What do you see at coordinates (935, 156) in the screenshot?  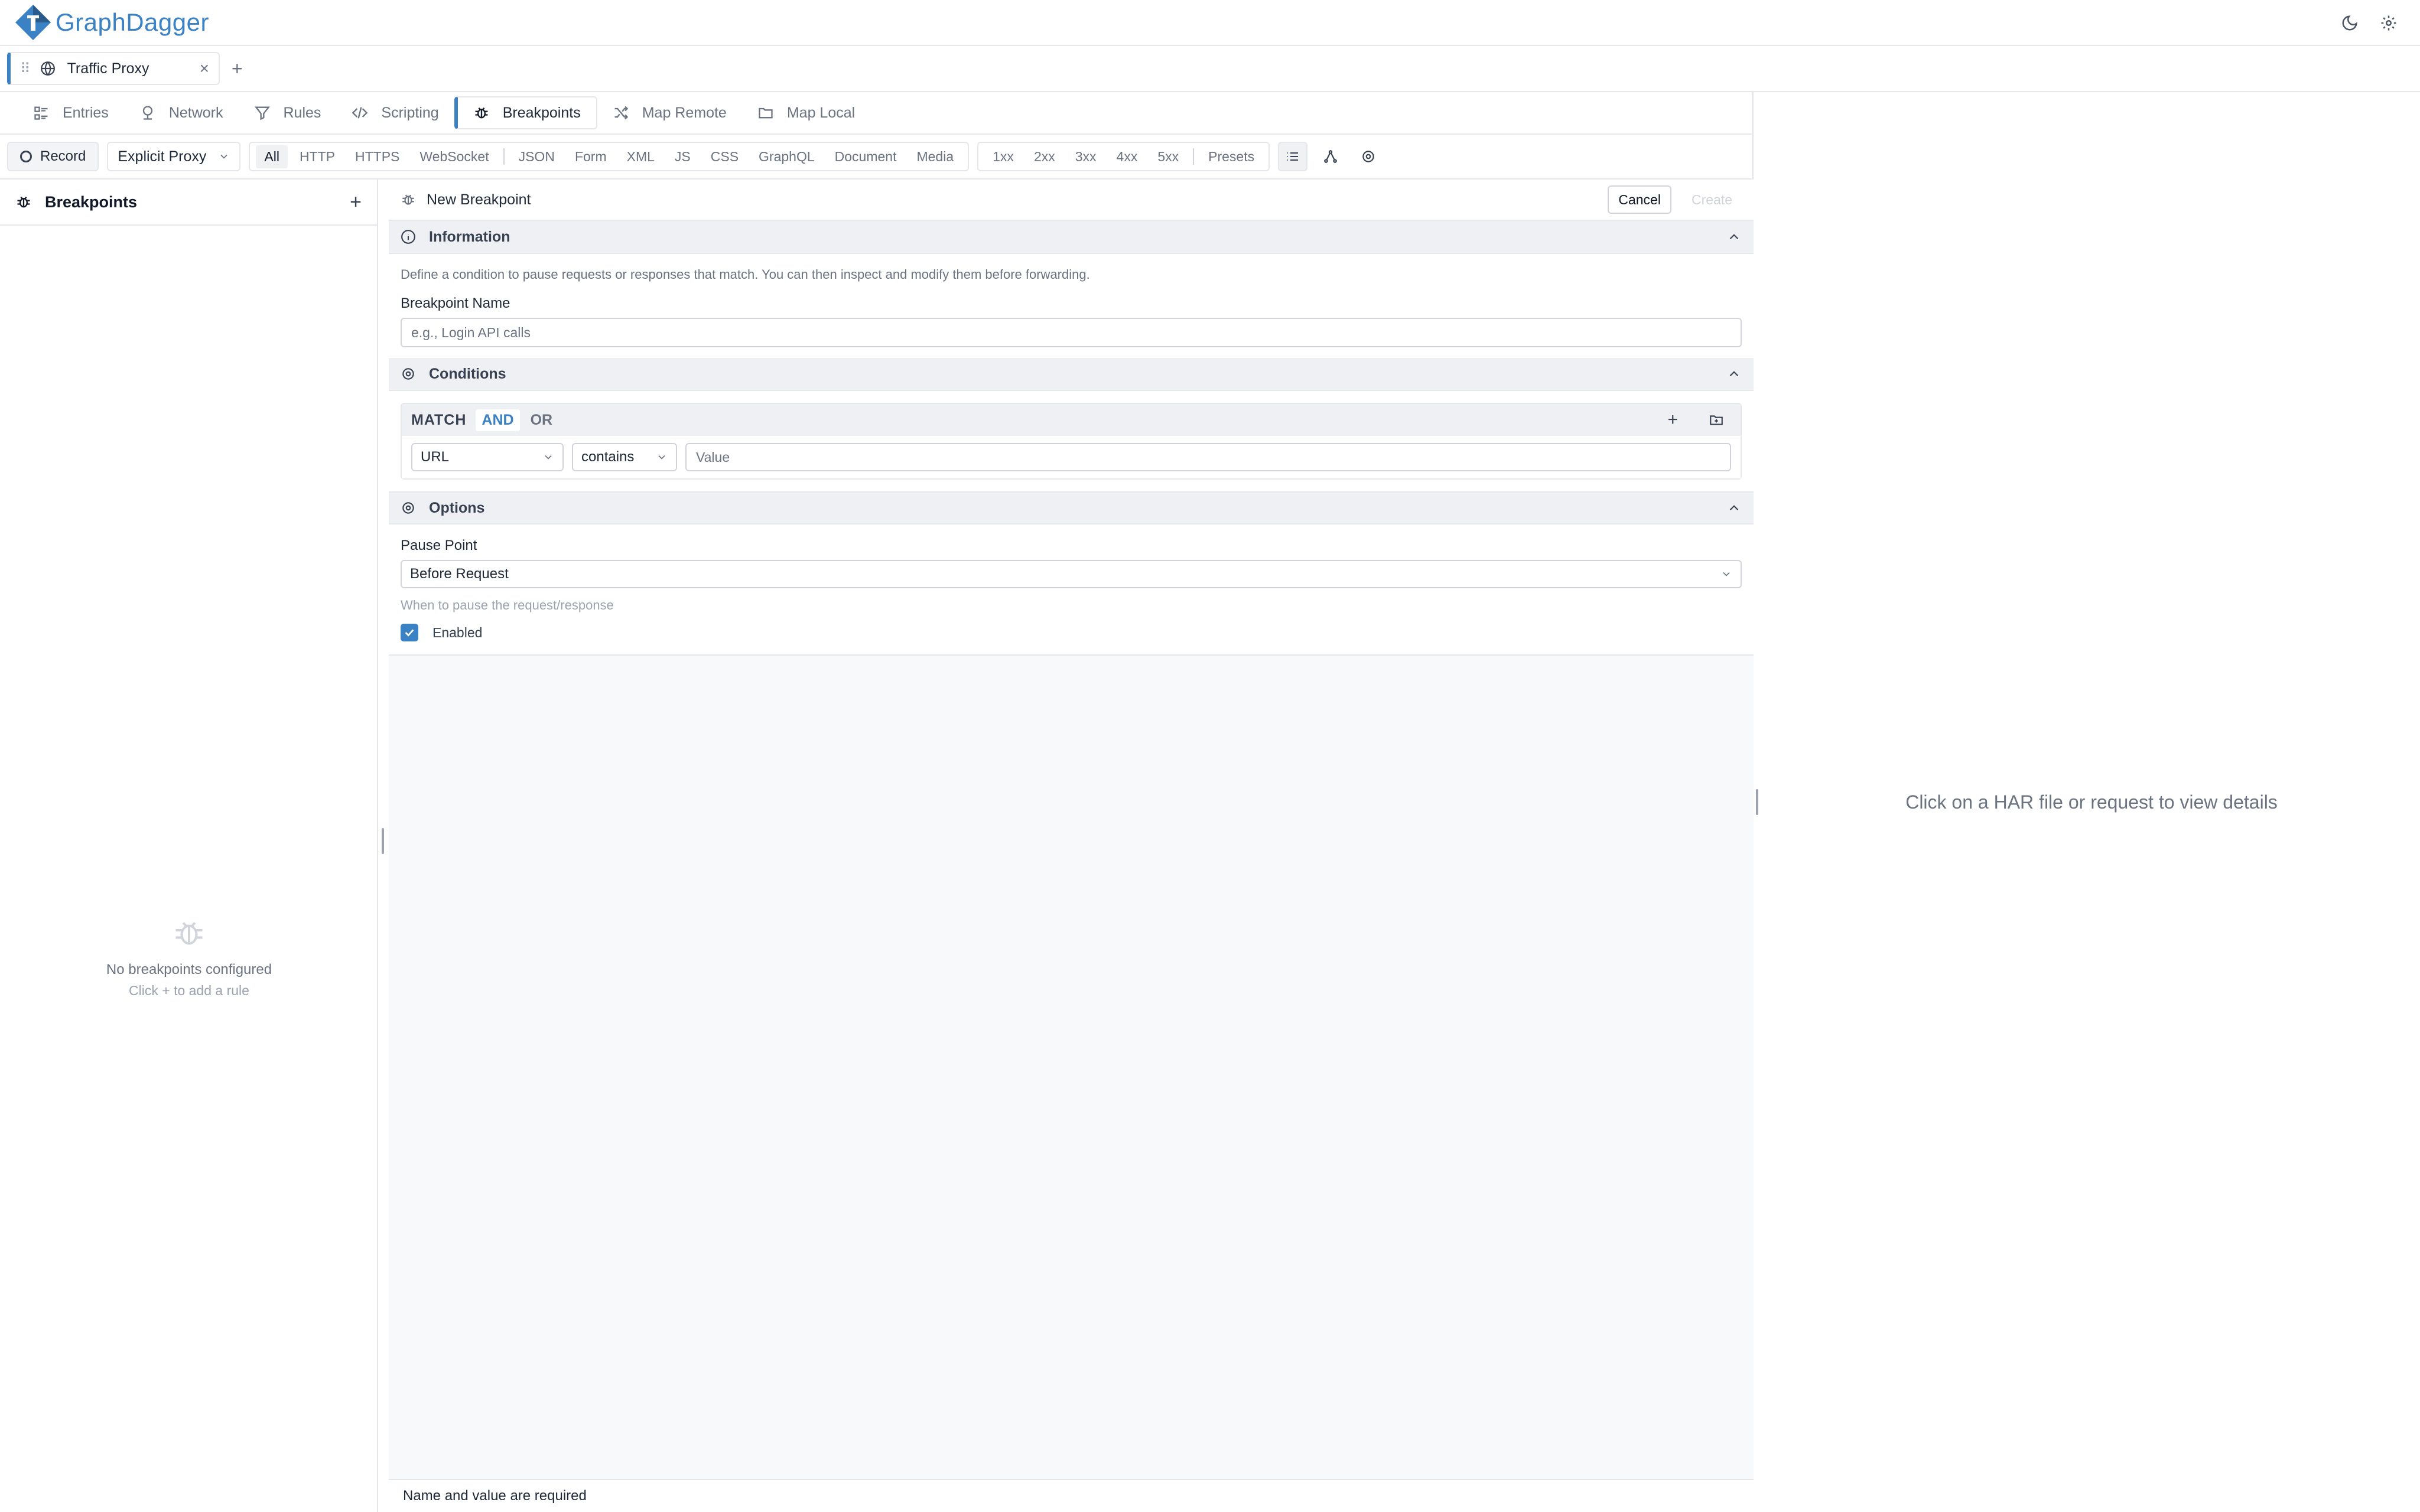 I see `filter-media: Media` at bounding box center [935, 156].